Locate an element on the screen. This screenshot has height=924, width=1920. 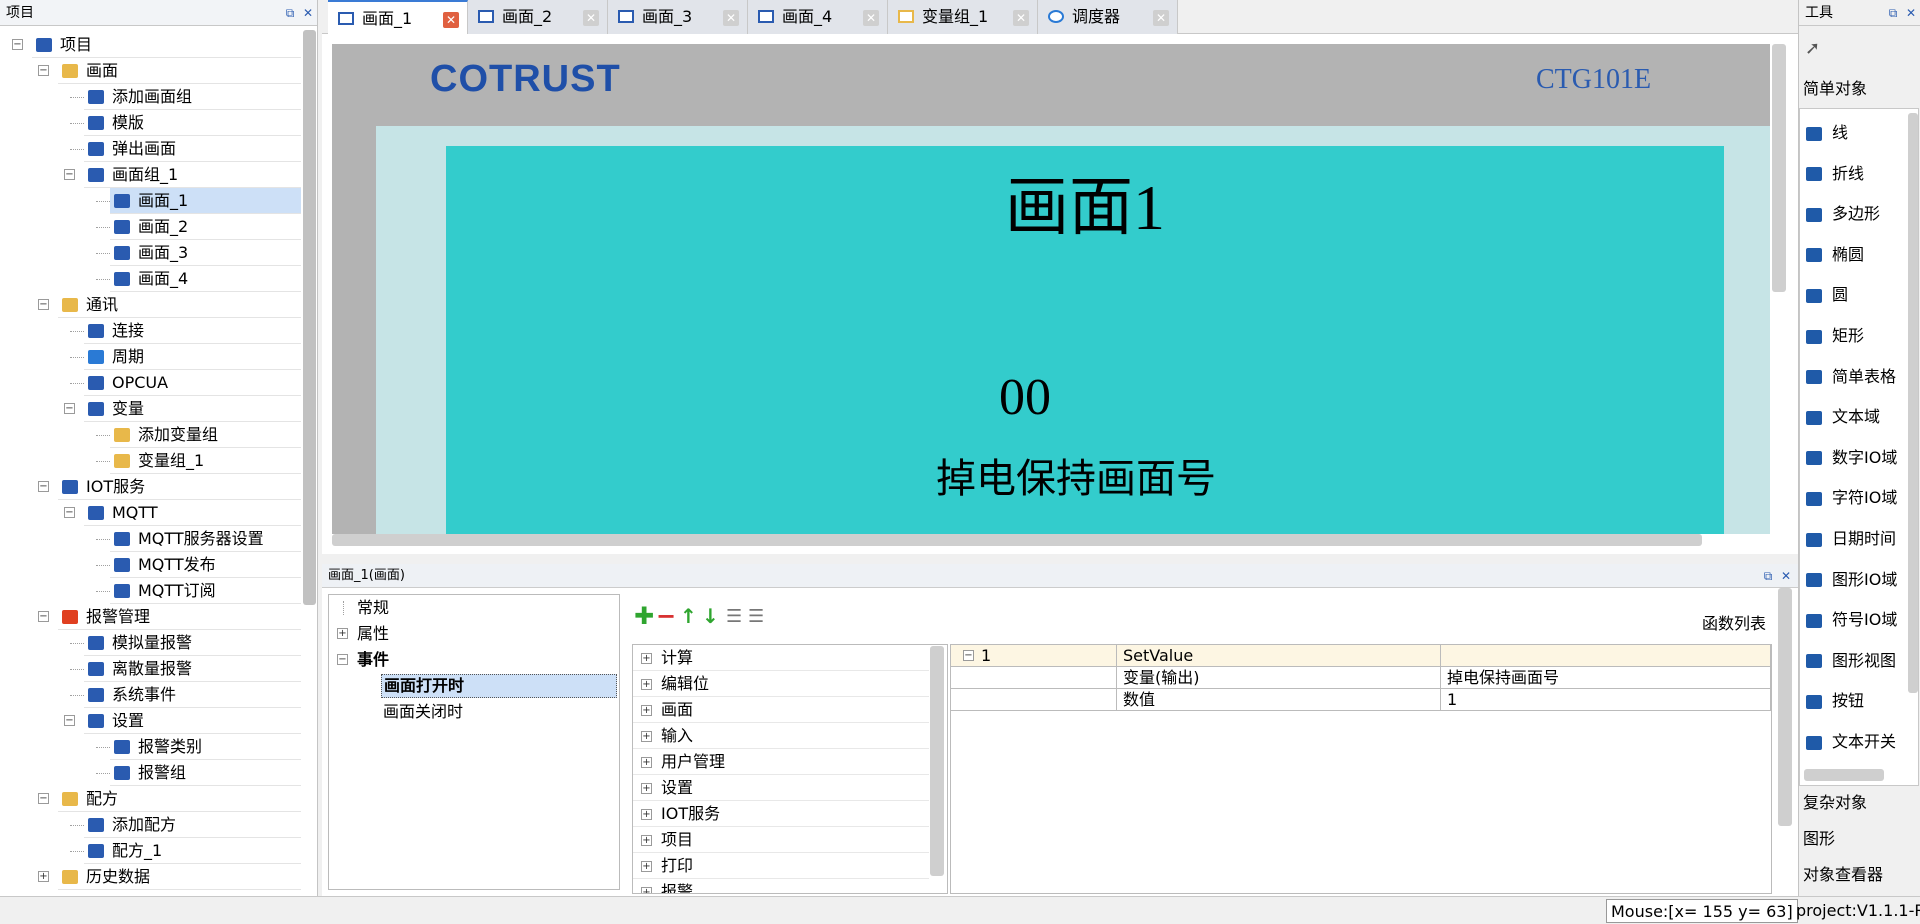
tree-item: 画面_1 is located at coordinates (205, 201).